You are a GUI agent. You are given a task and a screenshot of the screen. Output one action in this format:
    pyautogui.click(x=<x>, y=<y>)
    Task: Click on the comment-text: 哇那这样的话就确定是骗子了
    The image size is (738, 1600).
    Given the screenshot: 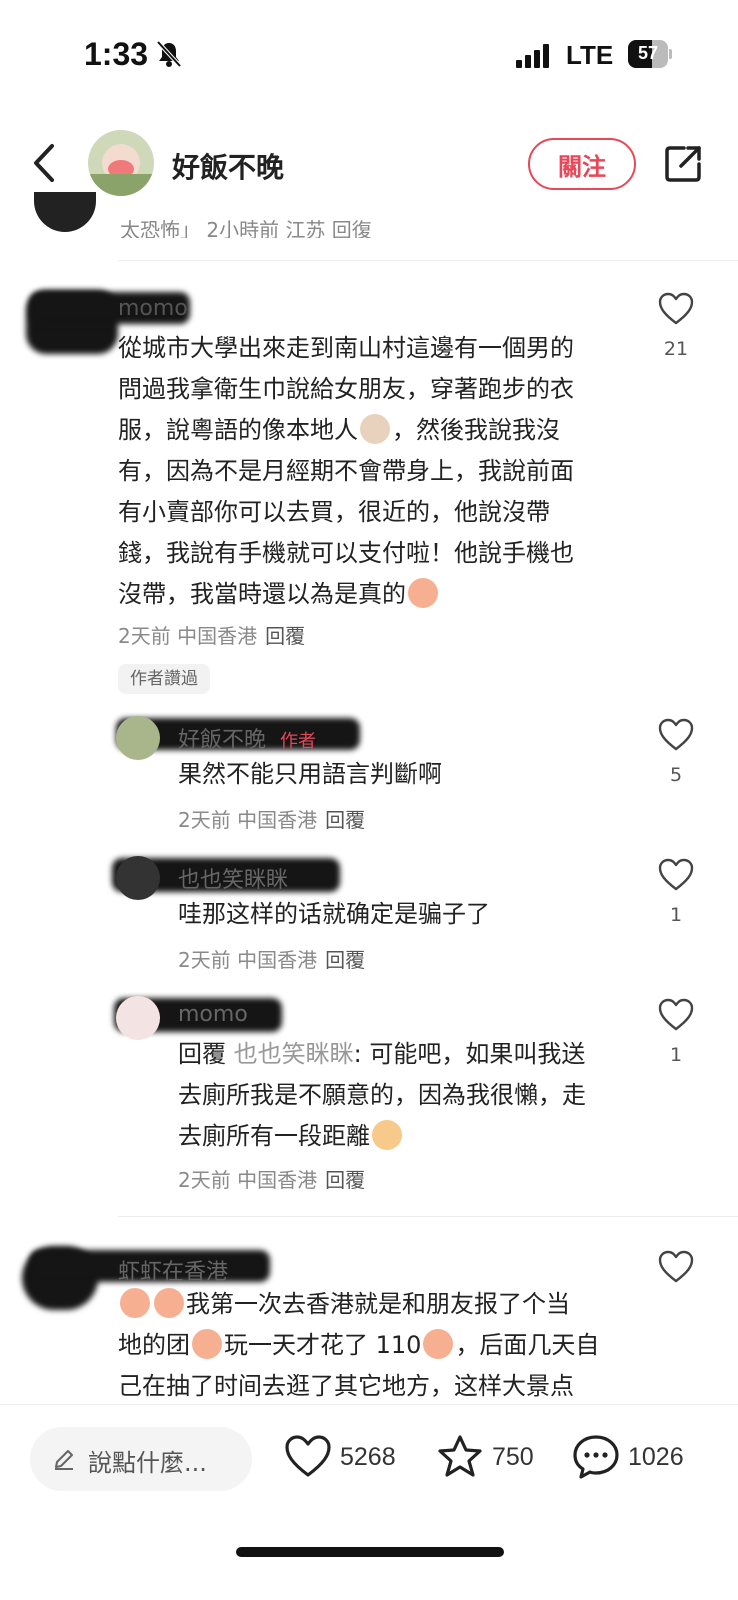 What is the action you would take?
    pyautogui.click(x=334, y=914)
    